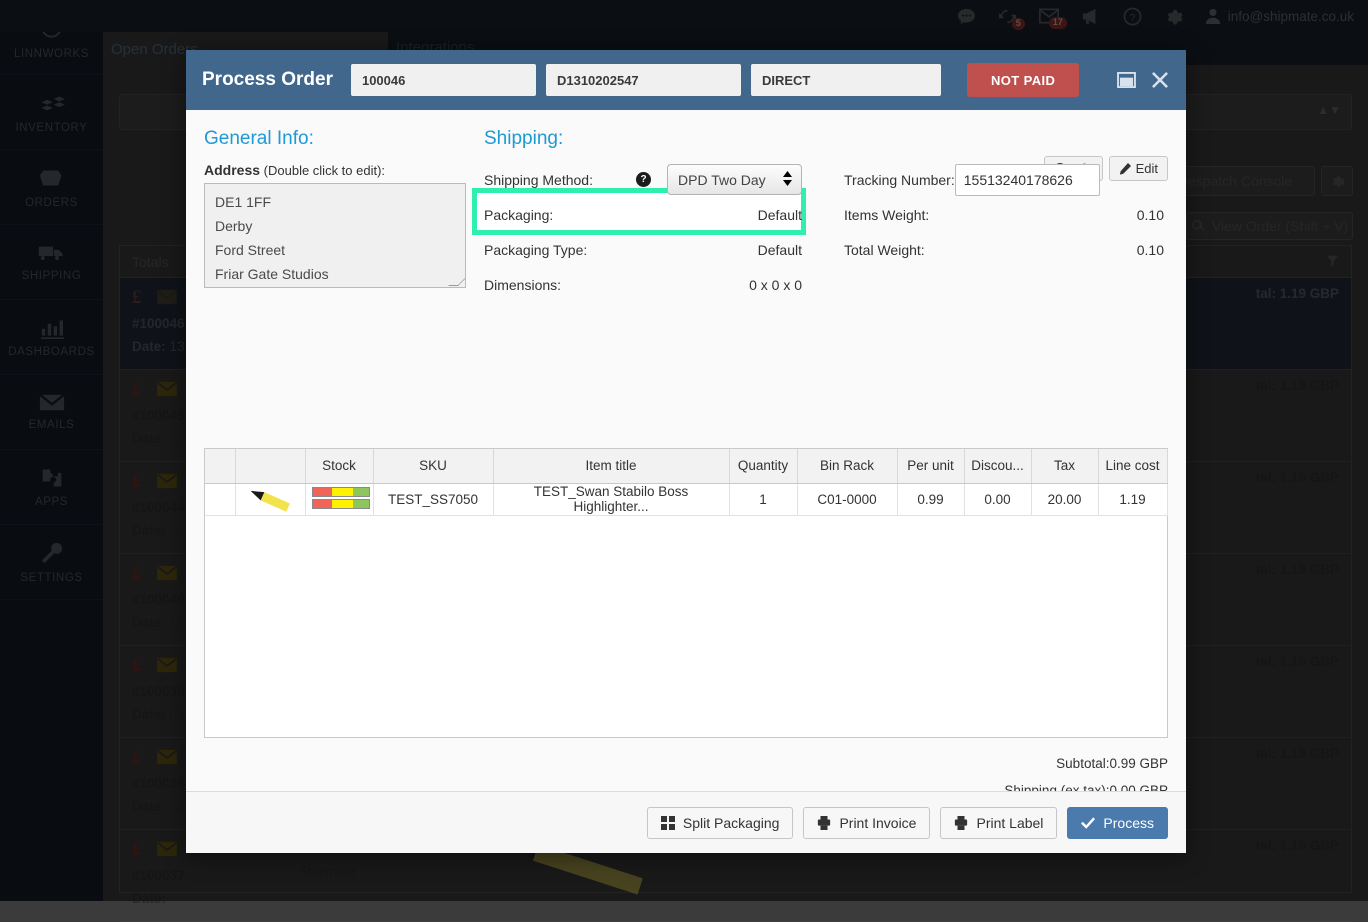 The height and width of the screenshot is (922, 1368). I want to click on highlighter-pen-icon, so click(270, 501).